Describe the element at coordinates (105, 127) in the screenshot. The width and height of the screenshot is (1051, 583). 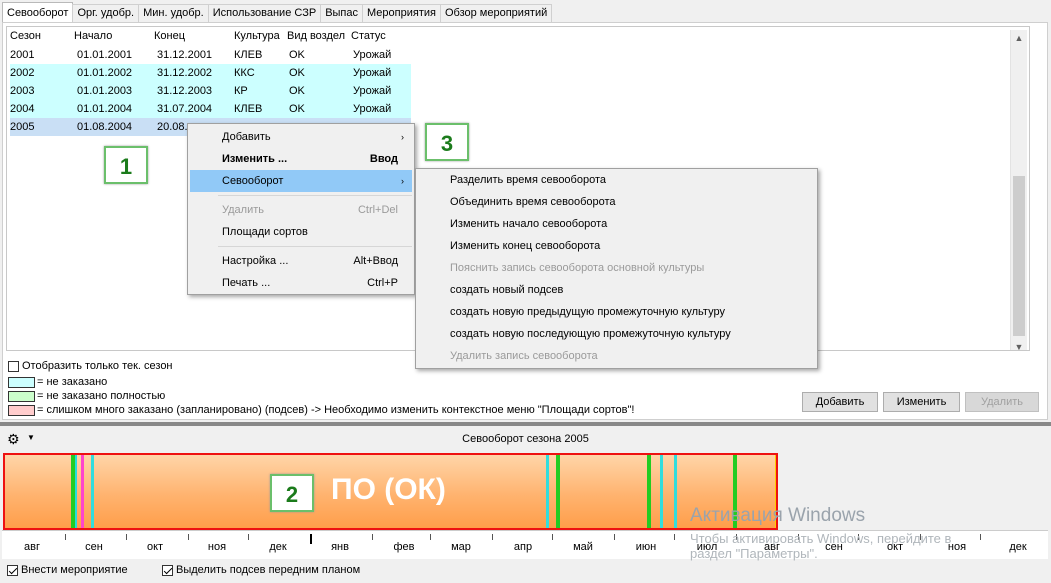
I see `cell-start: 01.08.2004` at that location.